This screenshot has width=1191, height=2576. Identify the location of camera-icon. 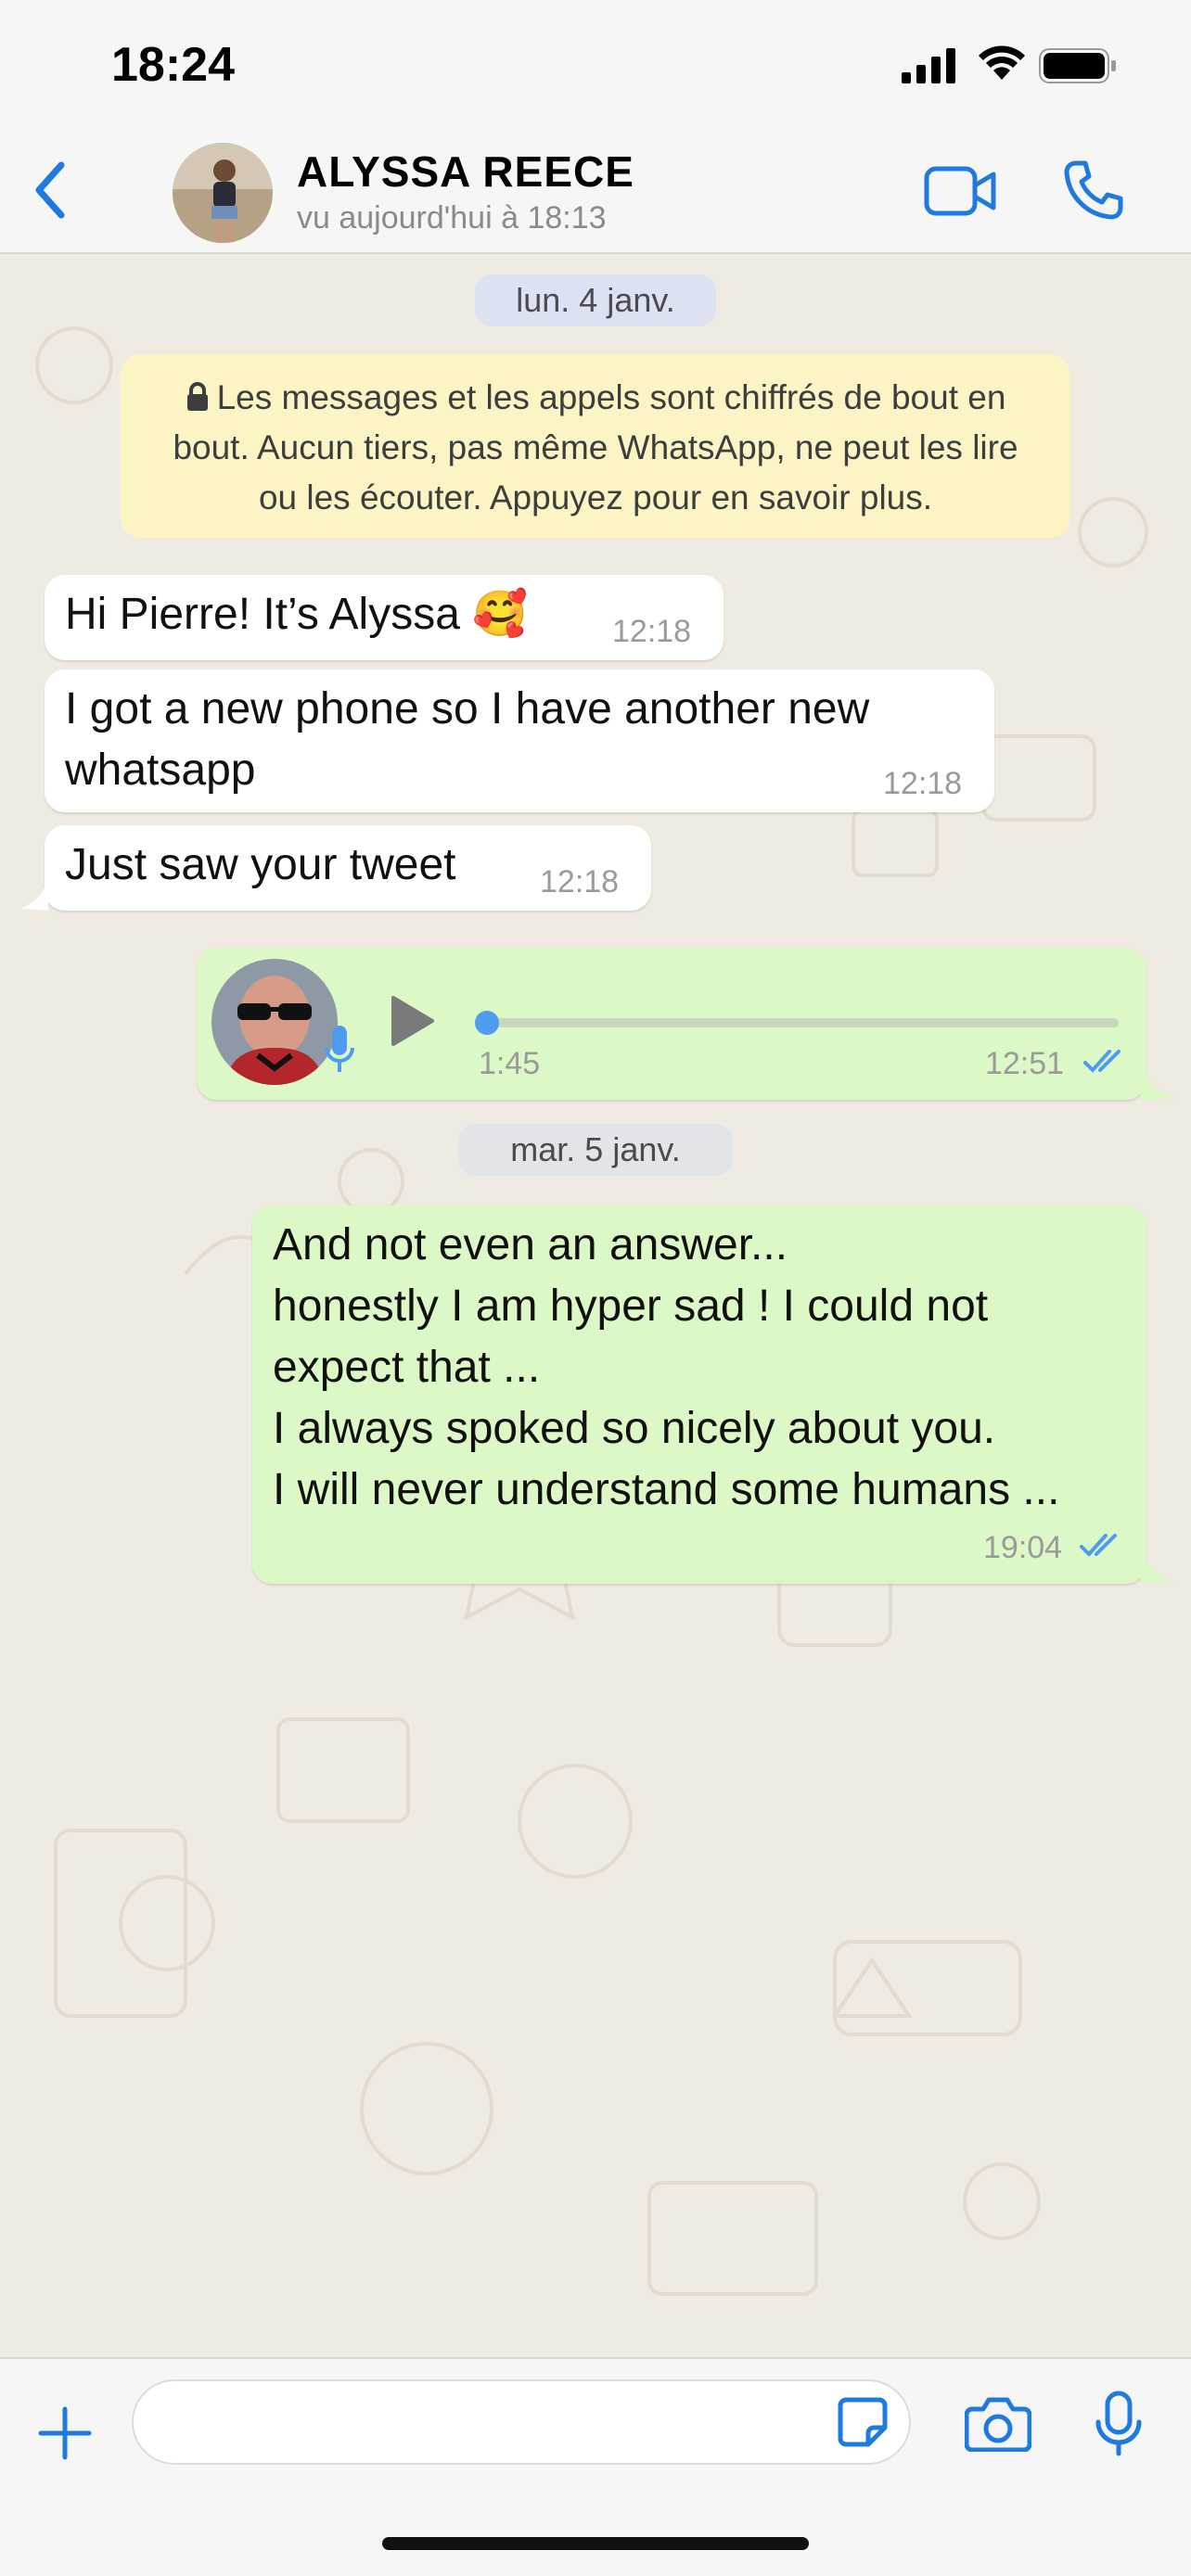
(998, 2424).